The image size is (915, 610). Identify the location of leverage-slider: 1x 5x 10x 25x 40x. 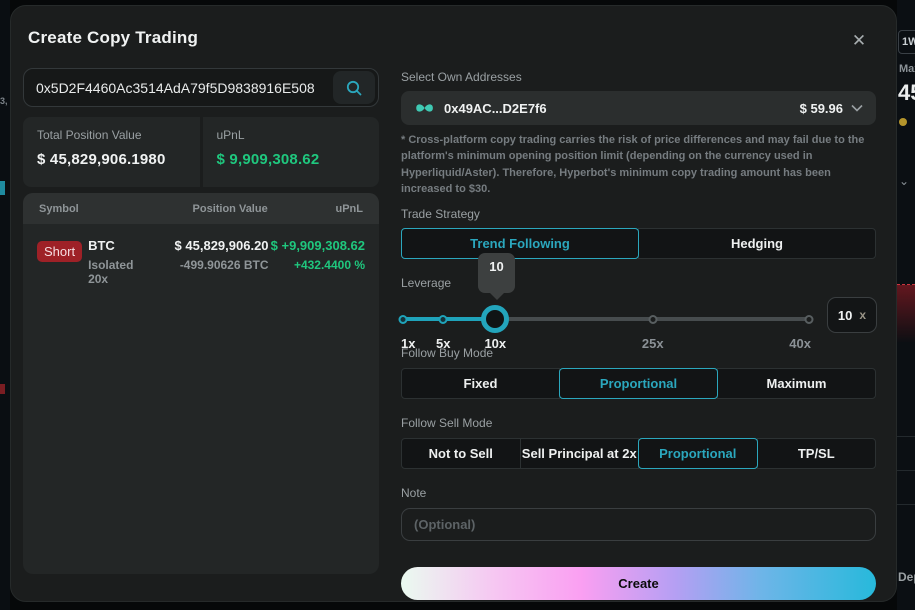
(606, 327).